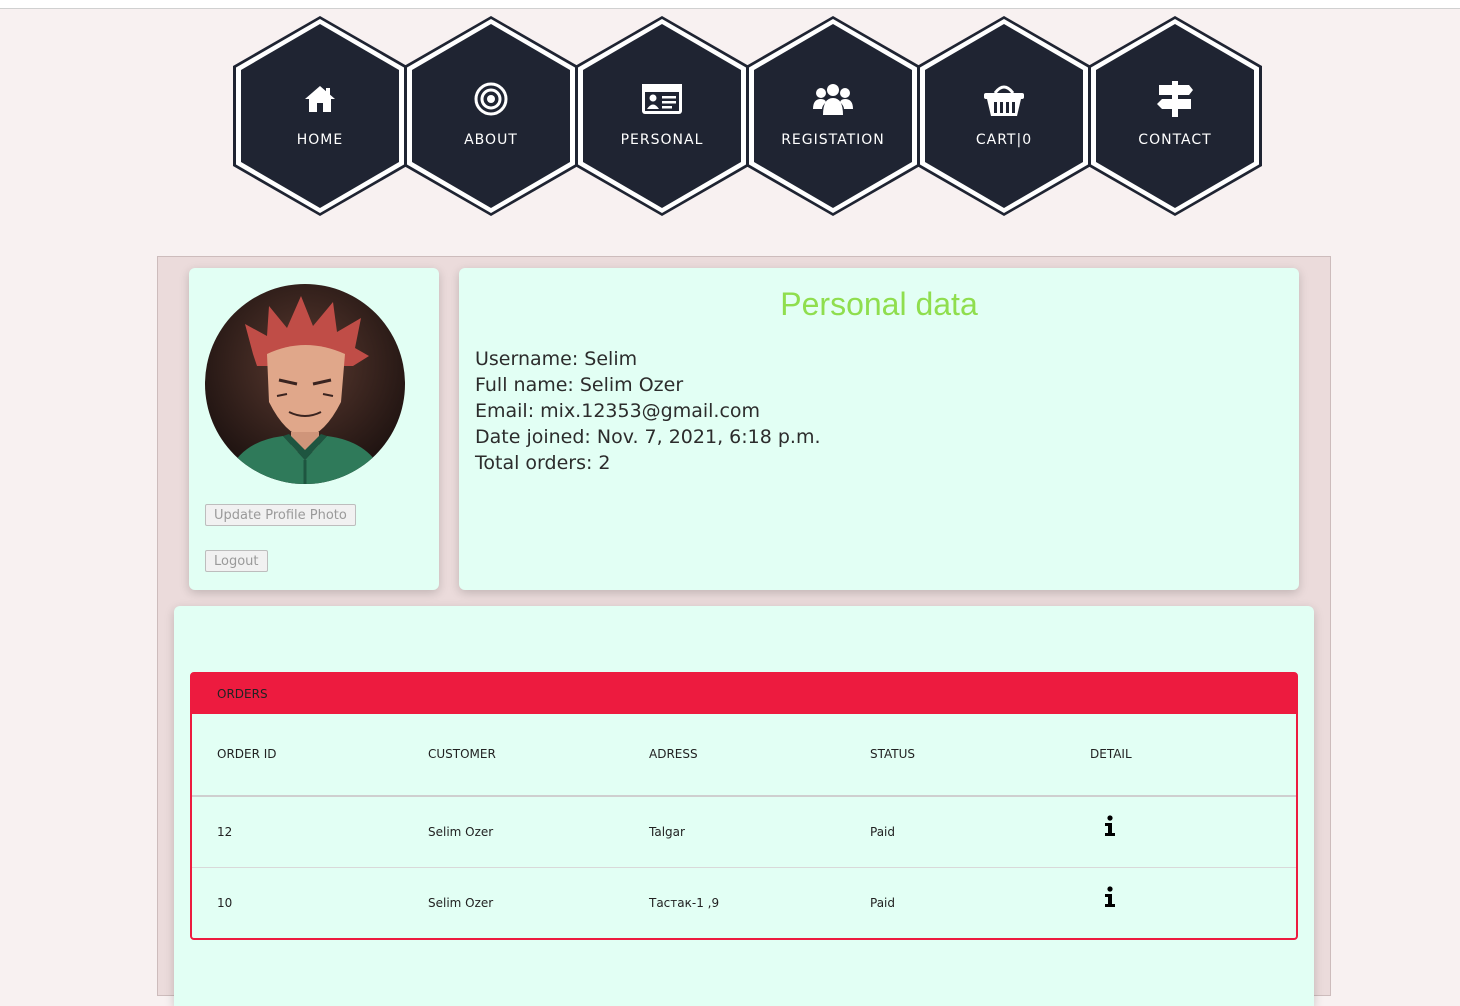 The width and height of the screenshot is (1460, 1006). I want to click on nav-about-label: ABOUT, so click(491, 140).